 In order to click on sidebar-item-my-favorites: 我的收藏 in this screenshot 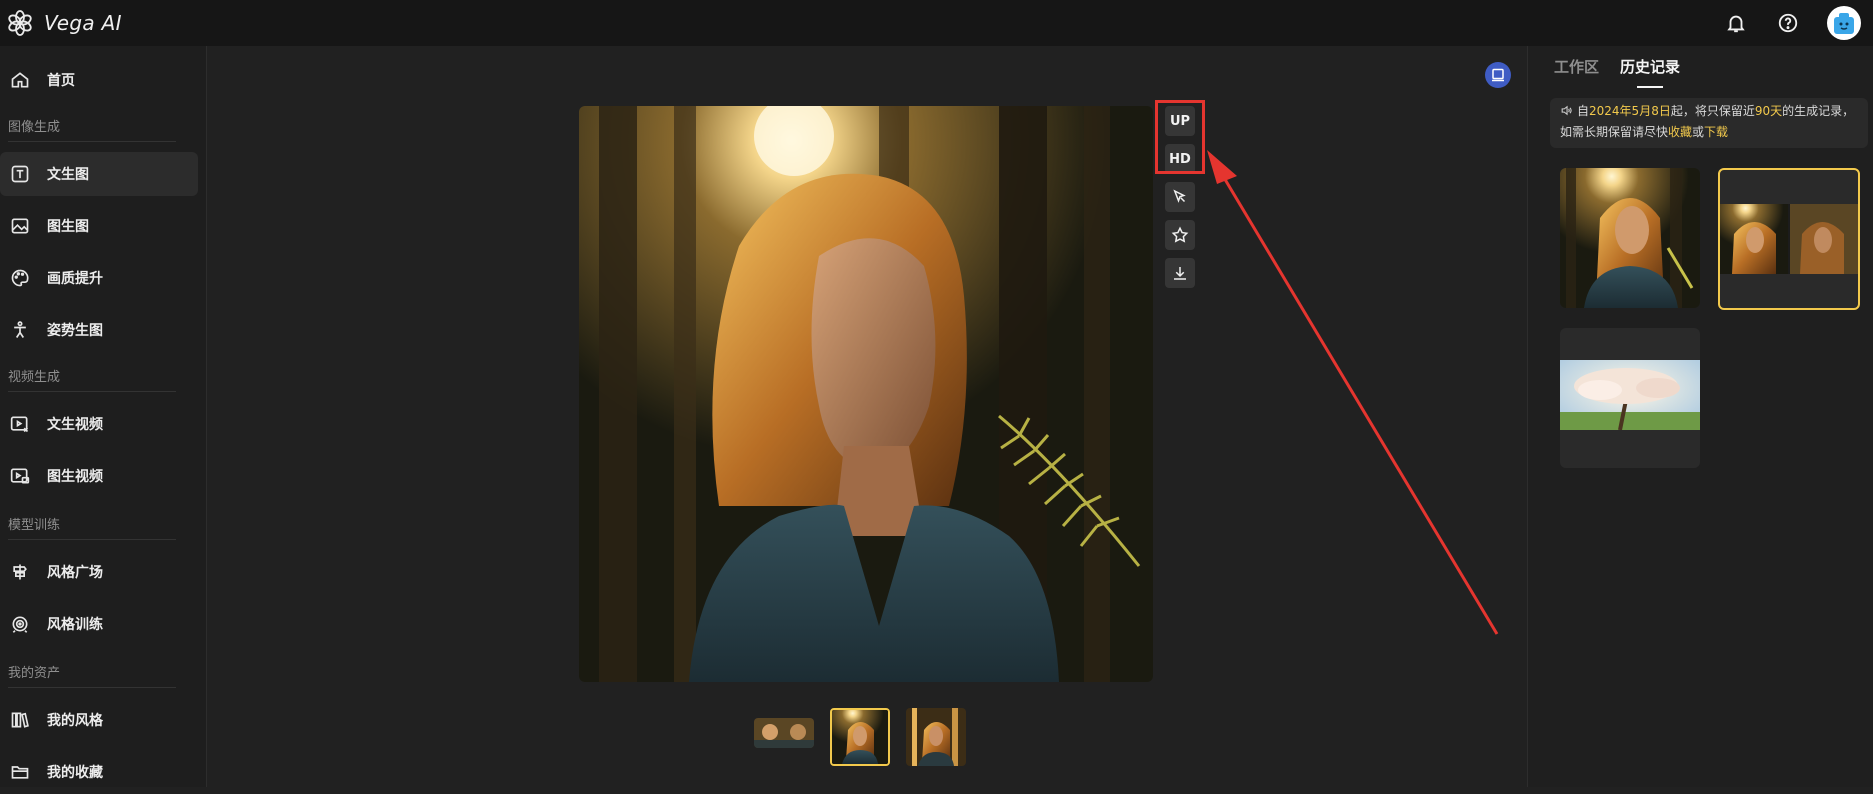, I will do `click(99, 772)`.